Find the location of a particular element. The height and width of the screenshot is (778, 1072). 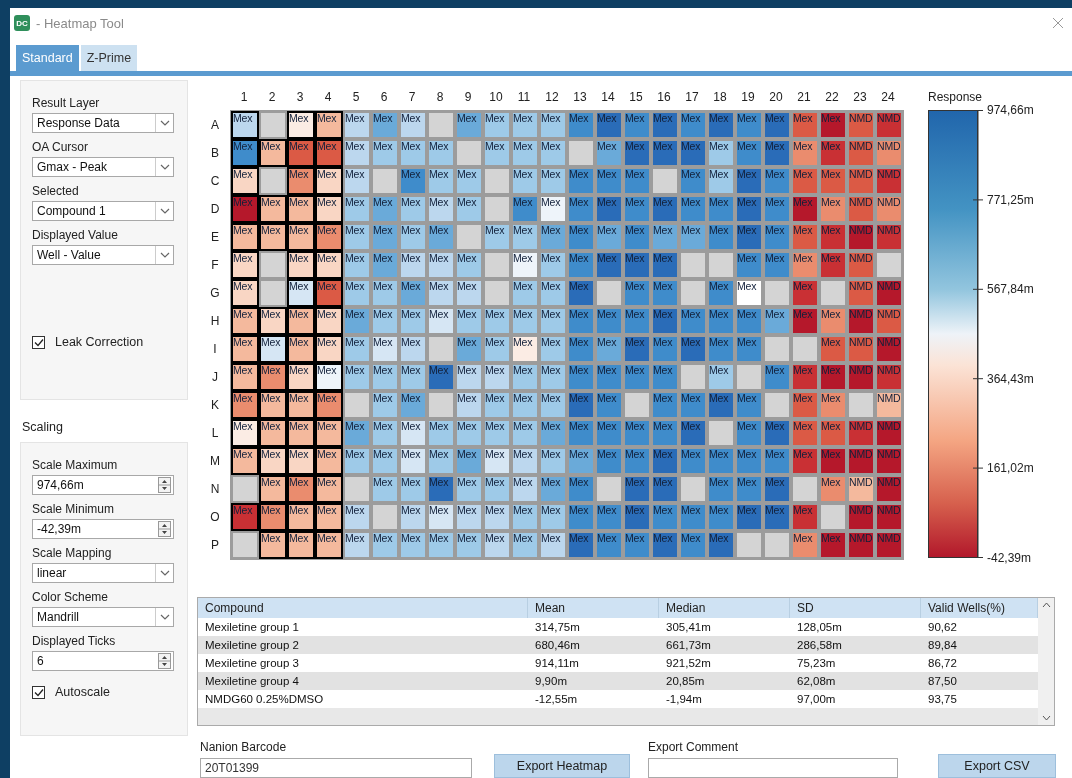

checkbox is located at coordinates (38, 342).